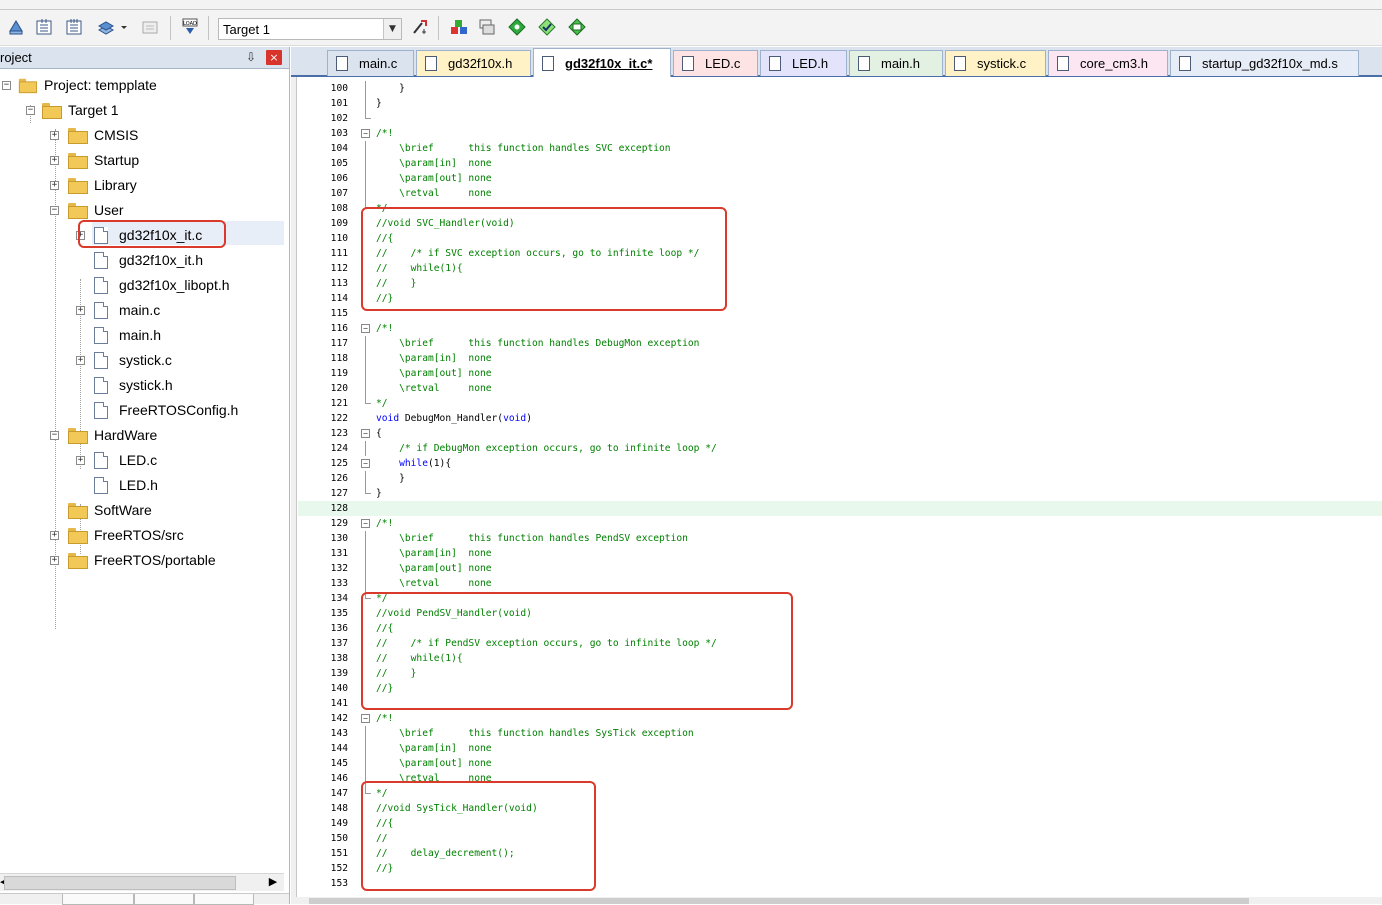 The width and height of the screenshot is (1382, 905). Describe the element at coordinates (310, 29) in the screenshot. I see `target-select: Target 1 ▼` at that location.